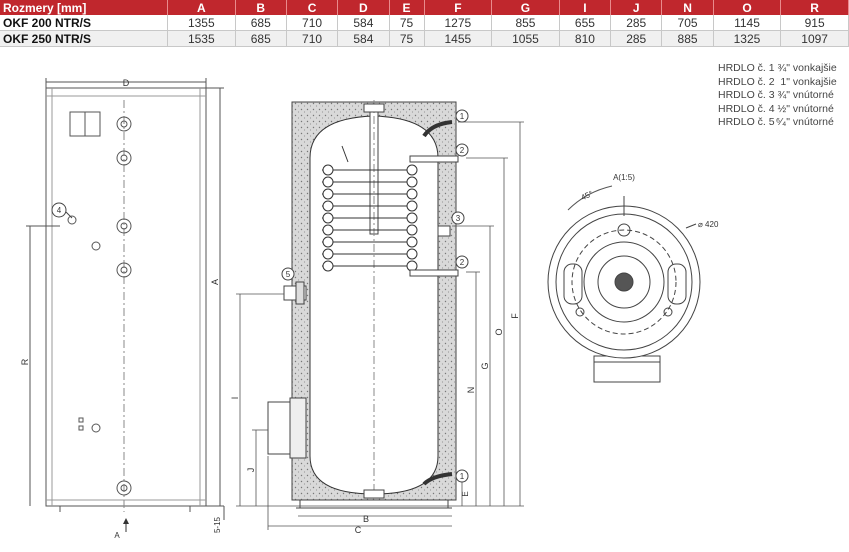  I want to click on dim-label: F, so click(515, 316).